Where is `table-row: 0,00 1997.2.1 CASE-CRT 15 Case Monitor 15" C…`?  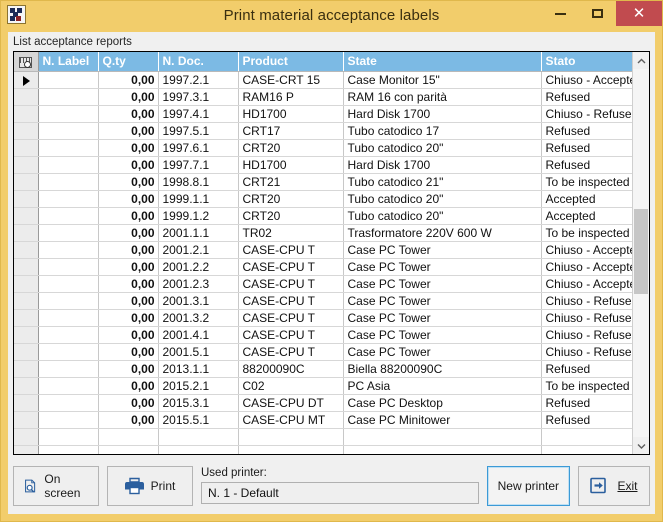 table-row: 0,00 1997.2.1 CASE-CRT 15 Case Monitor 15" C… is located at coordinates (323, 80).